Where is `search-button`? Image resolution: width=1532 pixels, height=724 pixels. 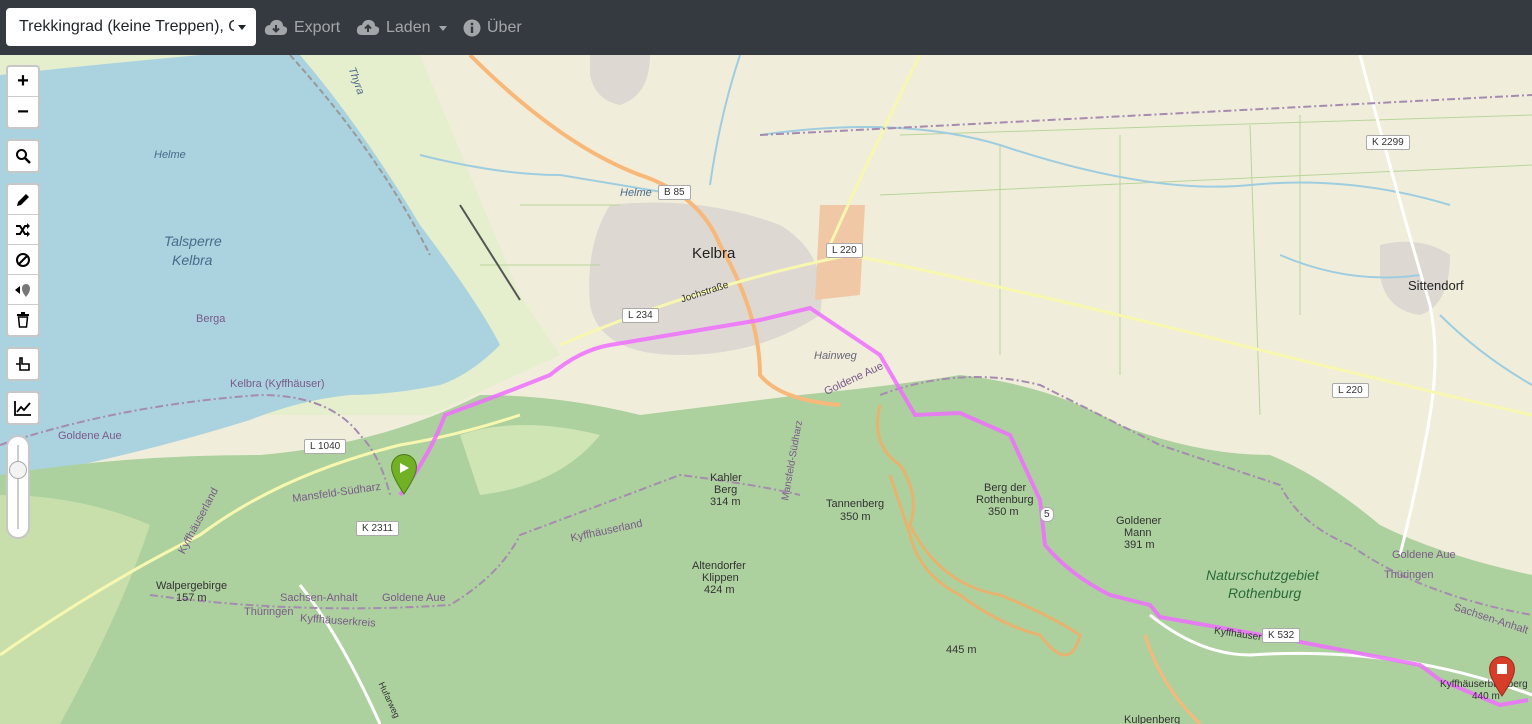
search-button is located at coordinates (23, 156).